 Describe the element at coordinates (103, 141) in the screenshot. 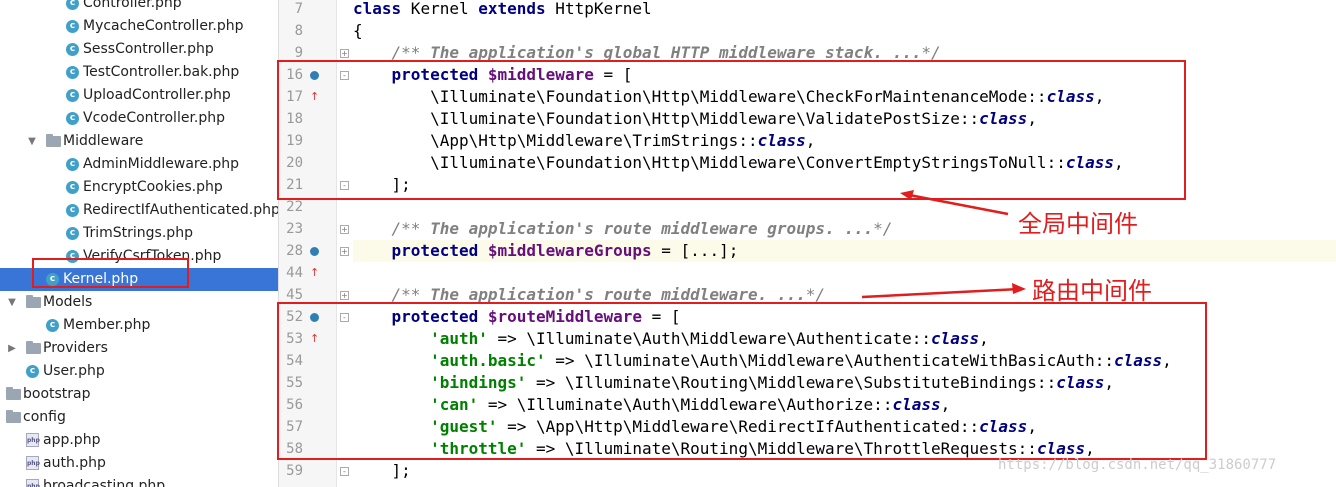

I see `tree-item-label: Middleware` at that location.